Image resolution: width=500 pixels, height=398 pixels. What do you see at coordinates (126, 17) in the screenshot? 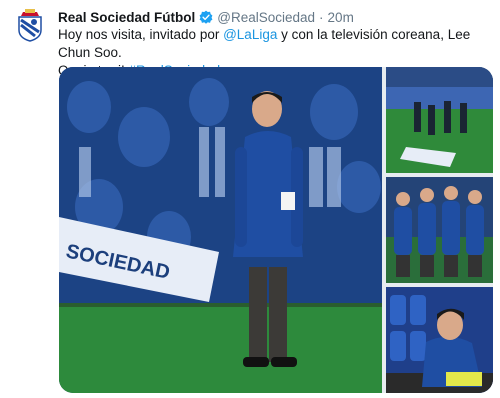
I see `display-name: Real Sociedad Fútbol` at bounding box center [126, 17].